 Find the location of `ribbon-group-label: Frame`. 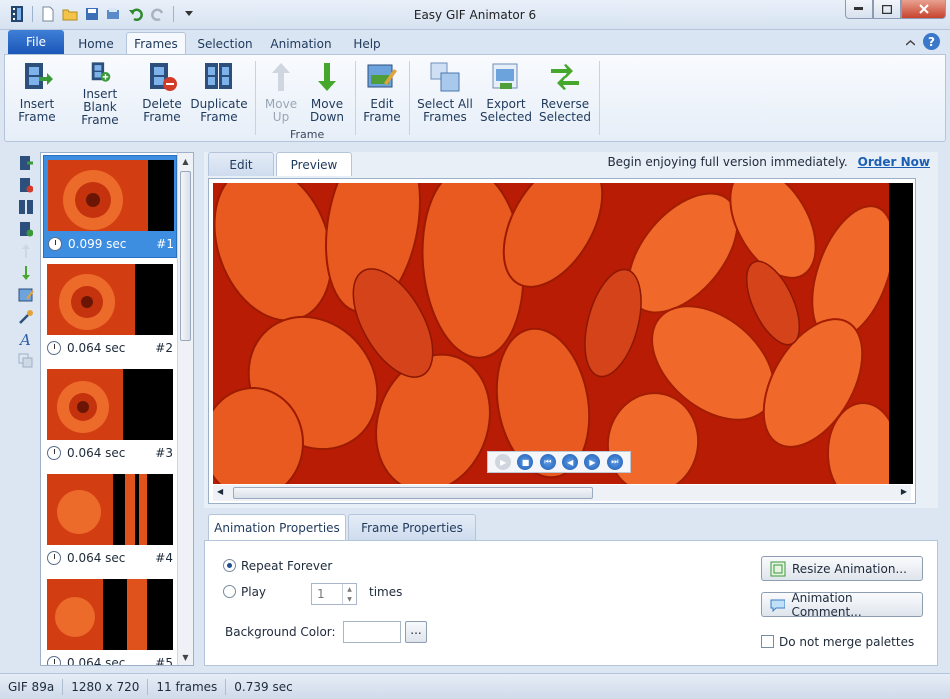

ribbon-group-label: Frame is located at coordinates (307, 134).